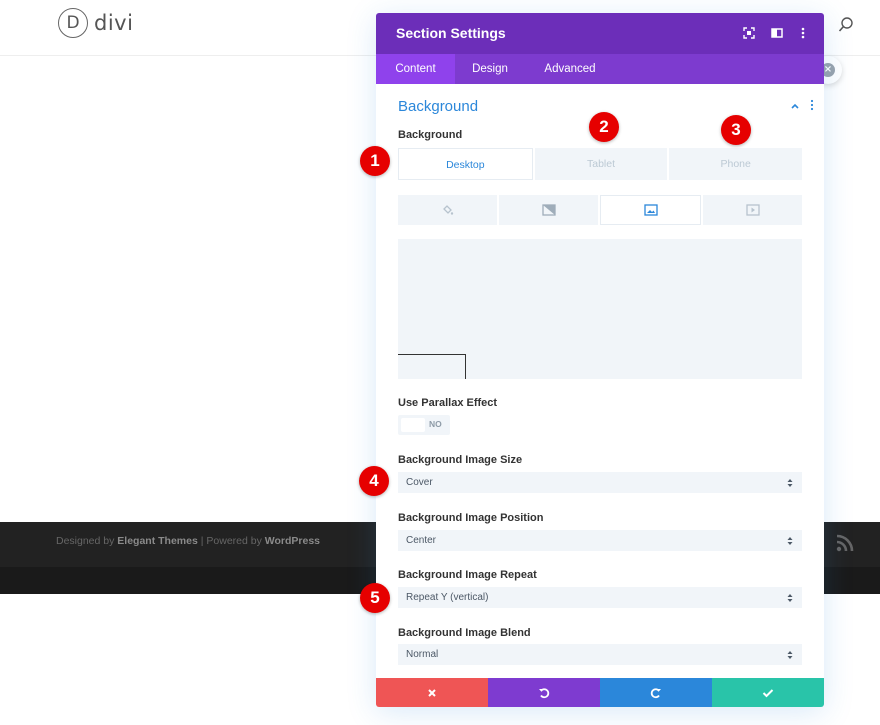 This screenshot has width=880, height=725. I want to click on field-label-repeat: Background Image Repeat, so click(467, 575).